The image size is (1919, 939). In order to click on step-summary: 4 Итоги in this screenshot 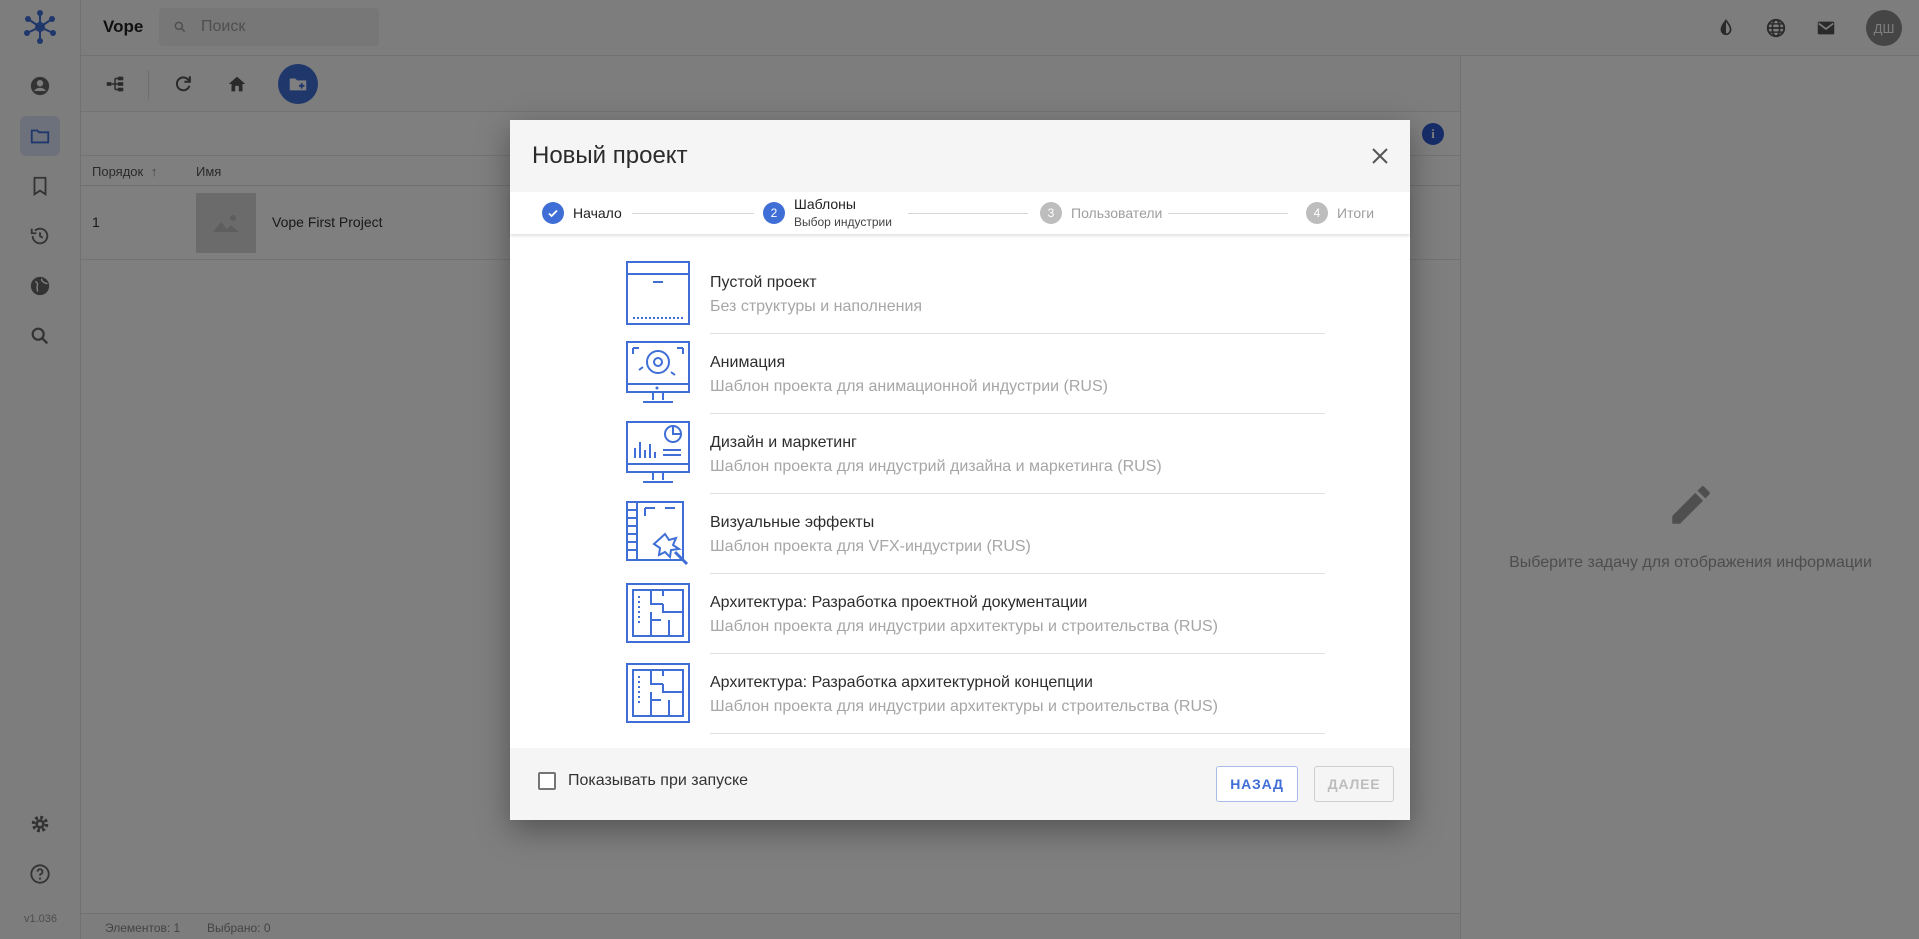, I will do `click(1340, 213)`.